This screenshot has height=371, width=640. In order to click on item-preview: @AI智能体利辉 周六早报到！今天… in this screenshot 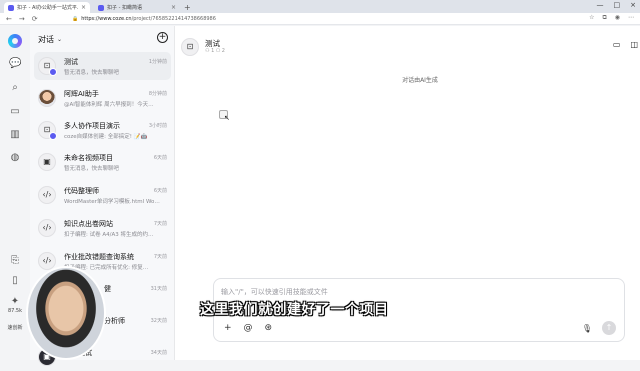, I will do `click(109, 105)`.